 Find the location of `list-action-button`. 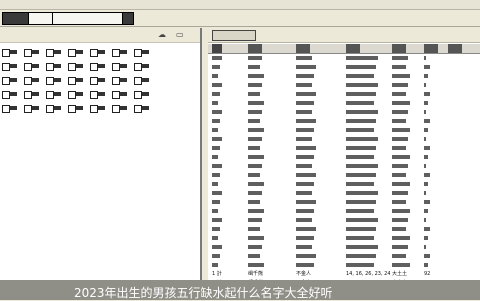

list-action-button is located at coordinates (234, 35).